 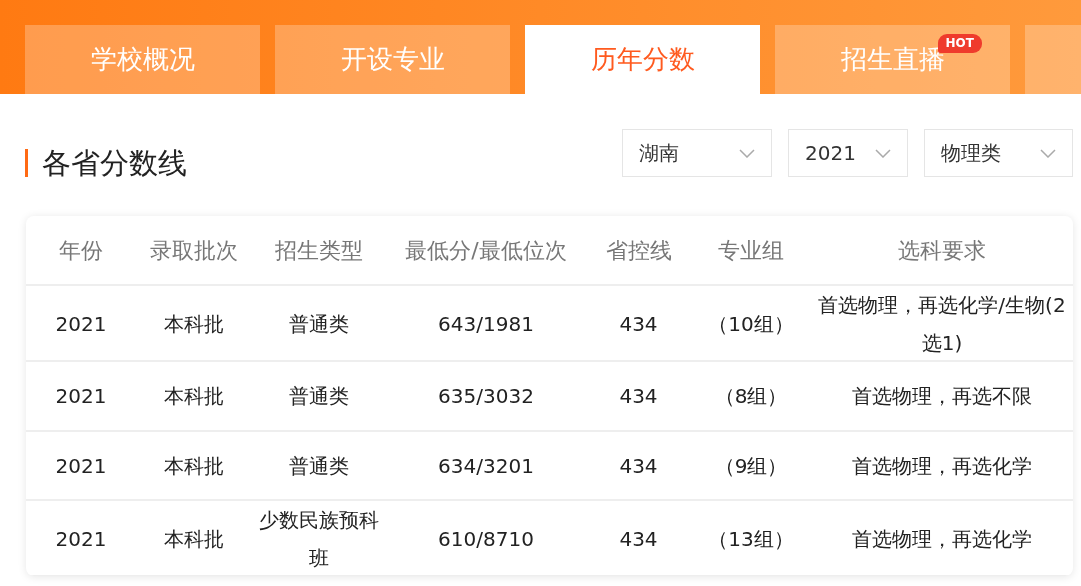 I want to click on column-header: 选科要求, so click(x=942, y=250).